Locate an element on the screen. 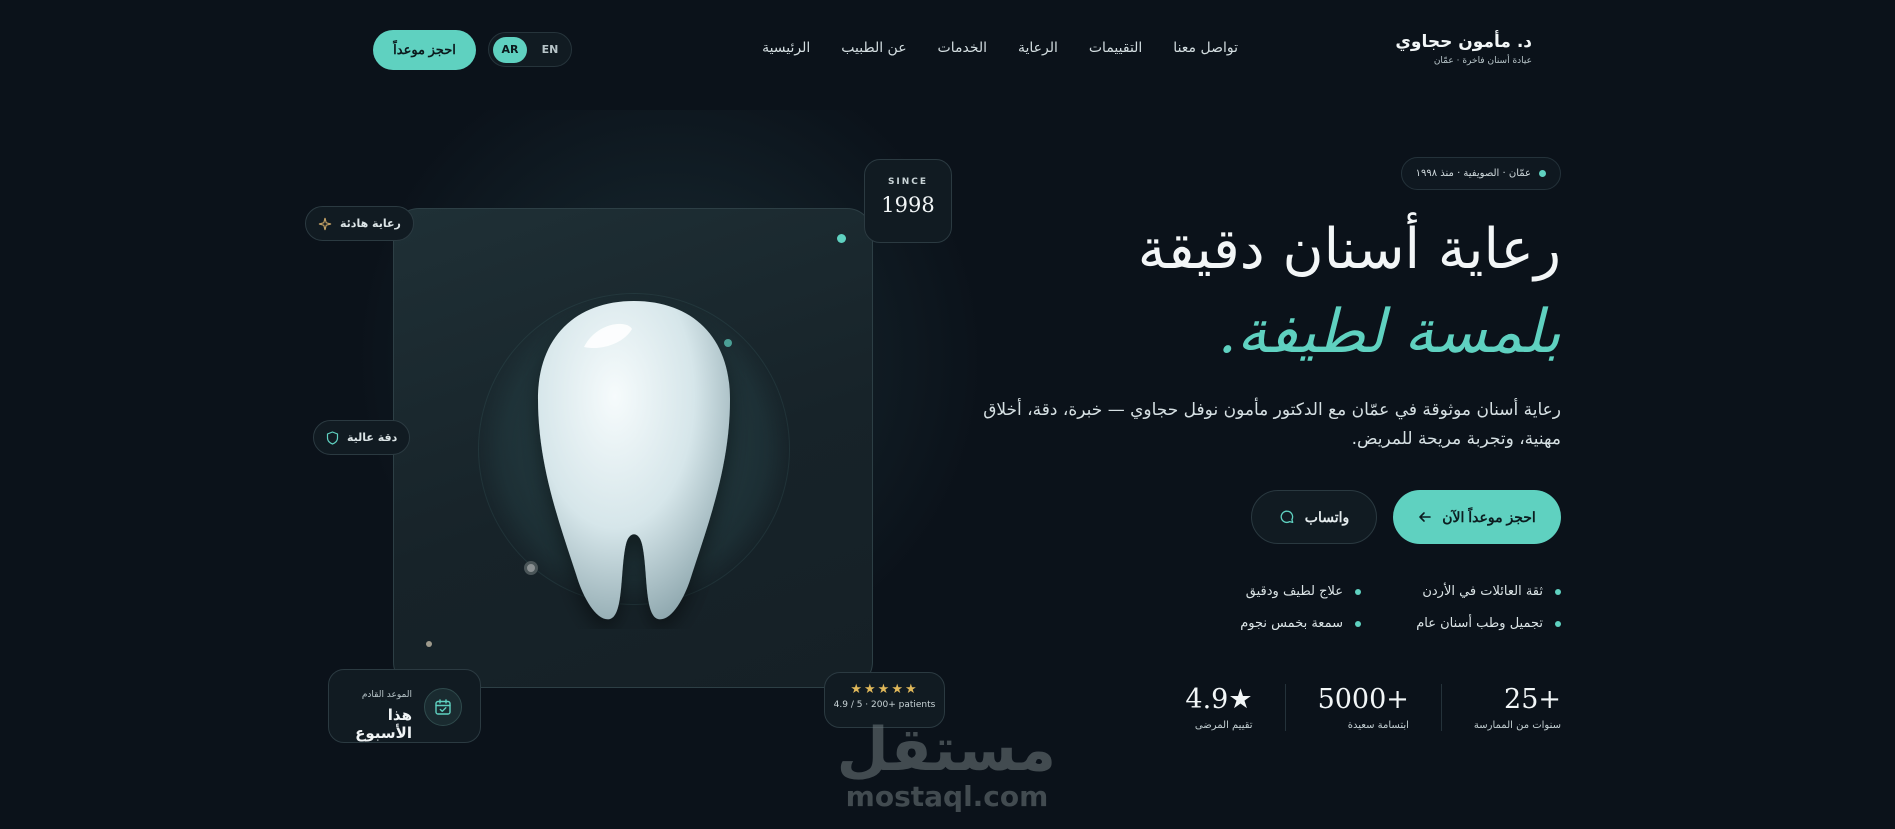  arrow-left-icon is located at coordinates (1425, 517).